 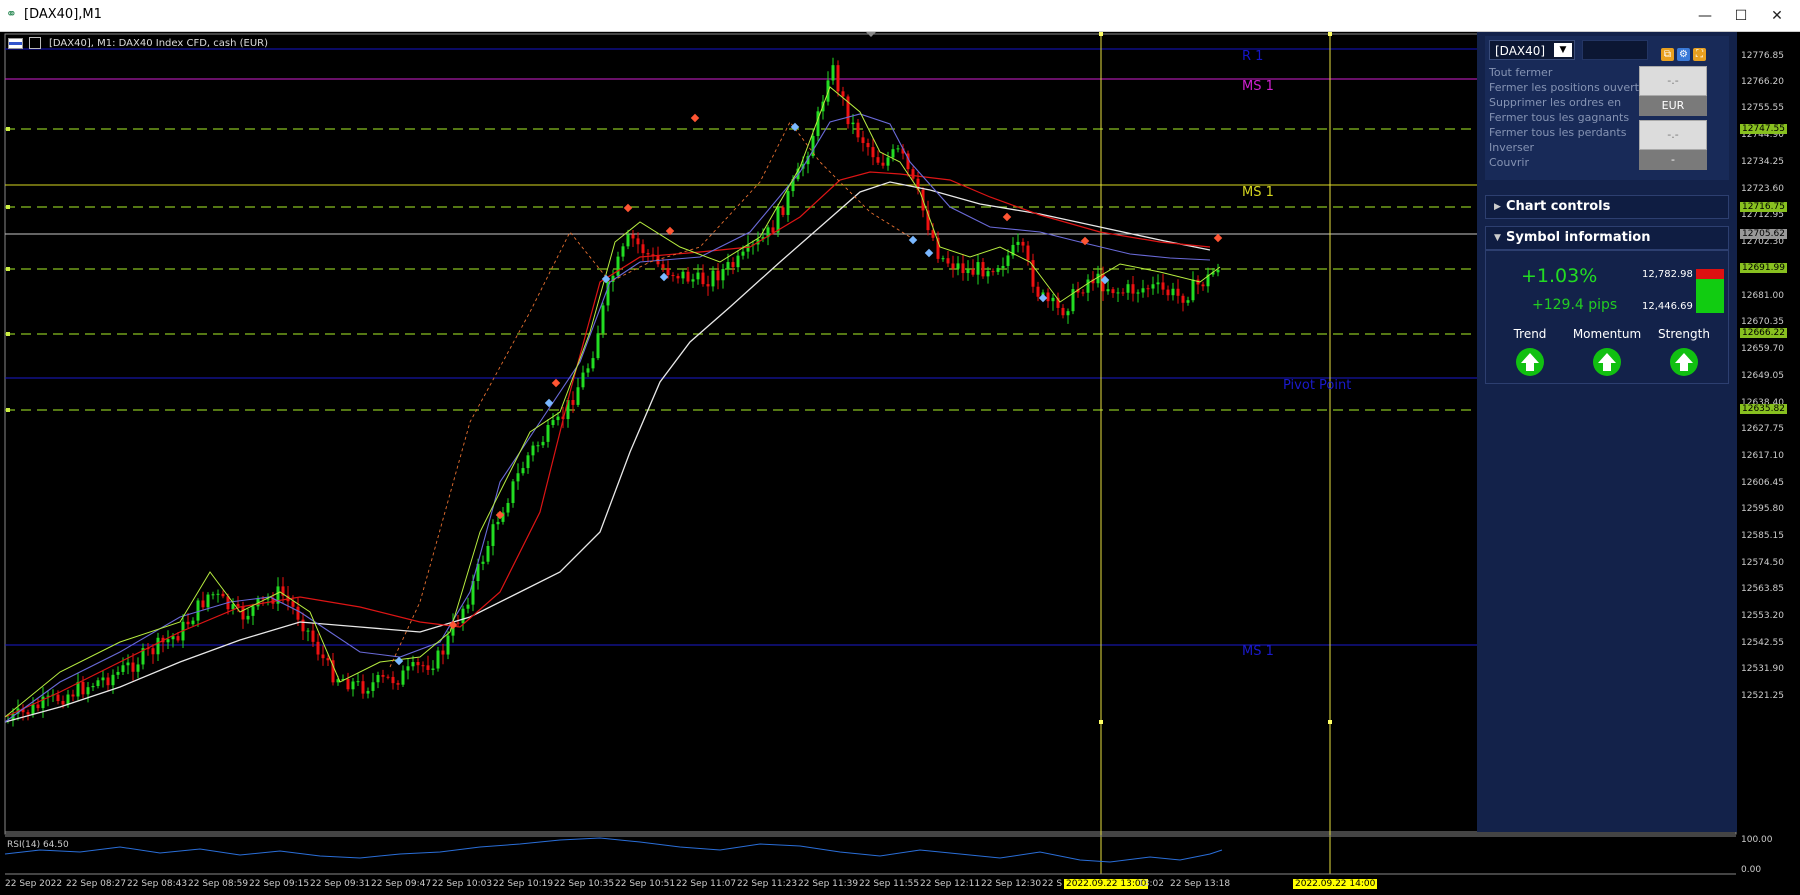 What do you see at coordinates (1532, 50) in the screenshot?
I see `symbol-select: [DAX40] ▼` at bounding box center [1532, 50].